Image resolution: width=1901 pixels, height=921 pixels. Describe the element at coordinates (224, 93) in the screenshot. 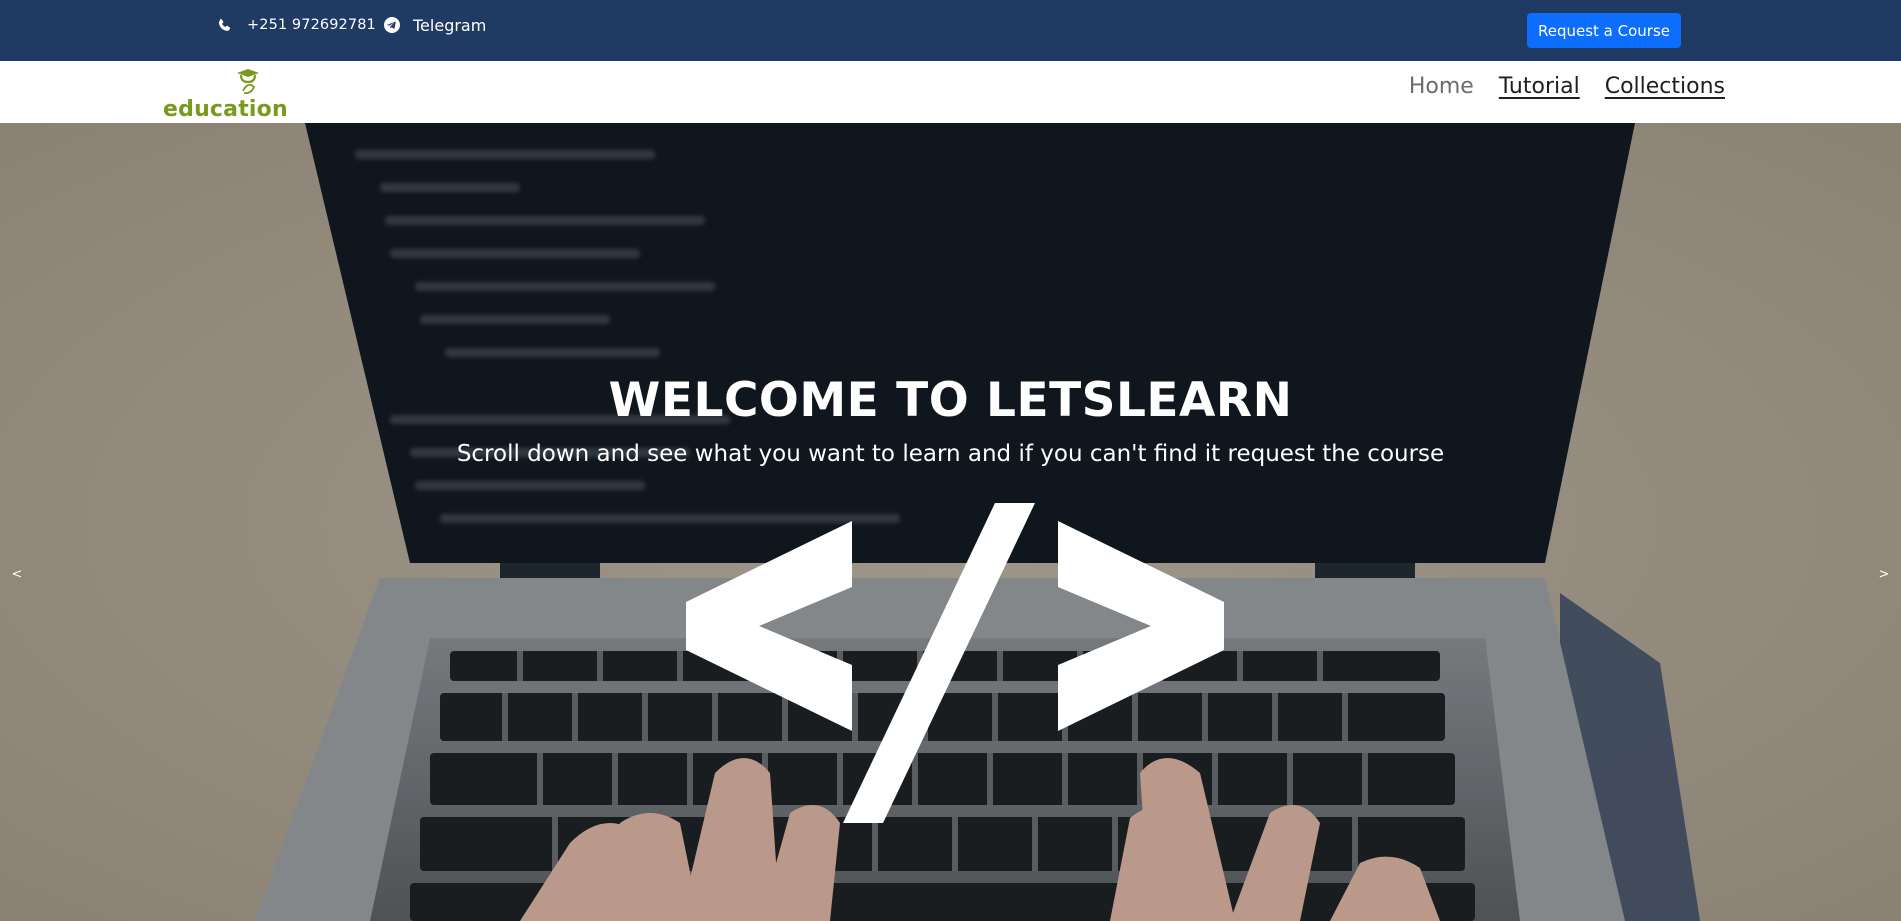

I see `site-logo: education` at that location.